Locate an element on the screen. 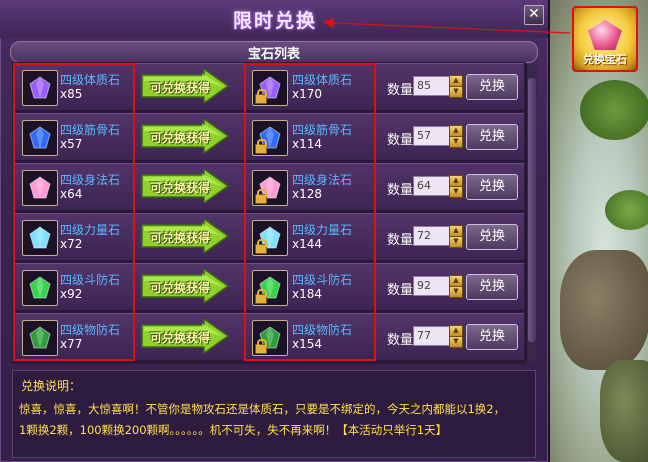 The width and height of the screenshot is (648, 462). gem-exchange-shortcut-button: 兑换宝石 is located at coordinates (605, 39).